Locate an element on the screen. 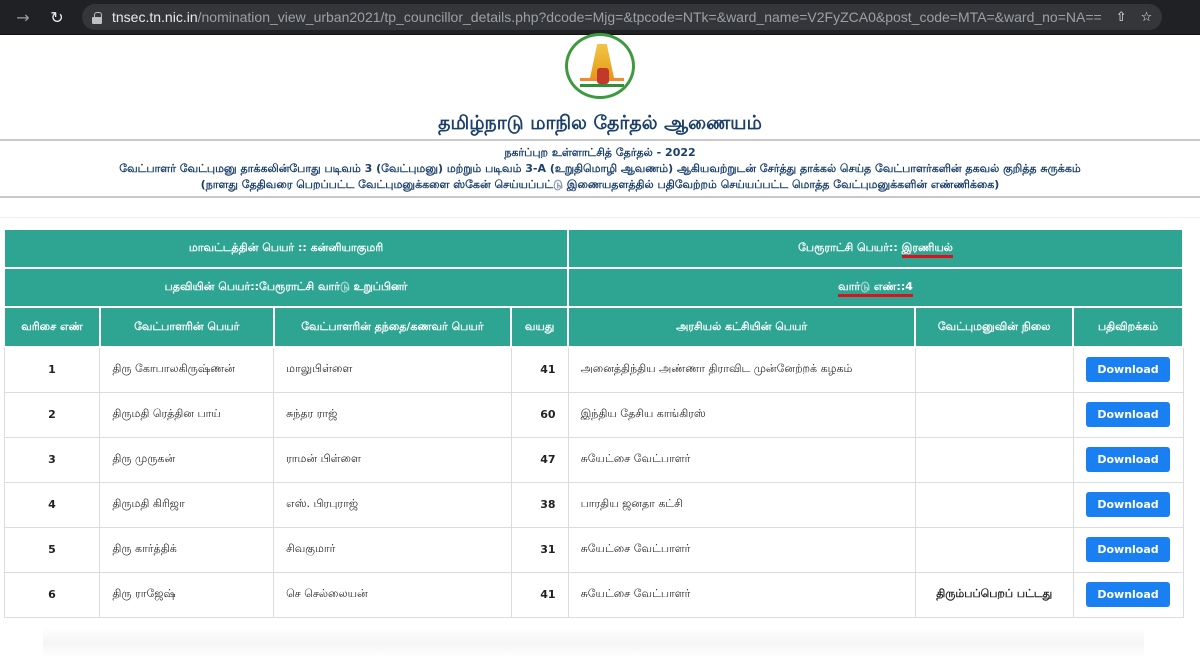 This screenshot has width=1200, height=657. nomination-status: திரும்பப்பெறப் பட்டது is located at coordinates (994, 594).